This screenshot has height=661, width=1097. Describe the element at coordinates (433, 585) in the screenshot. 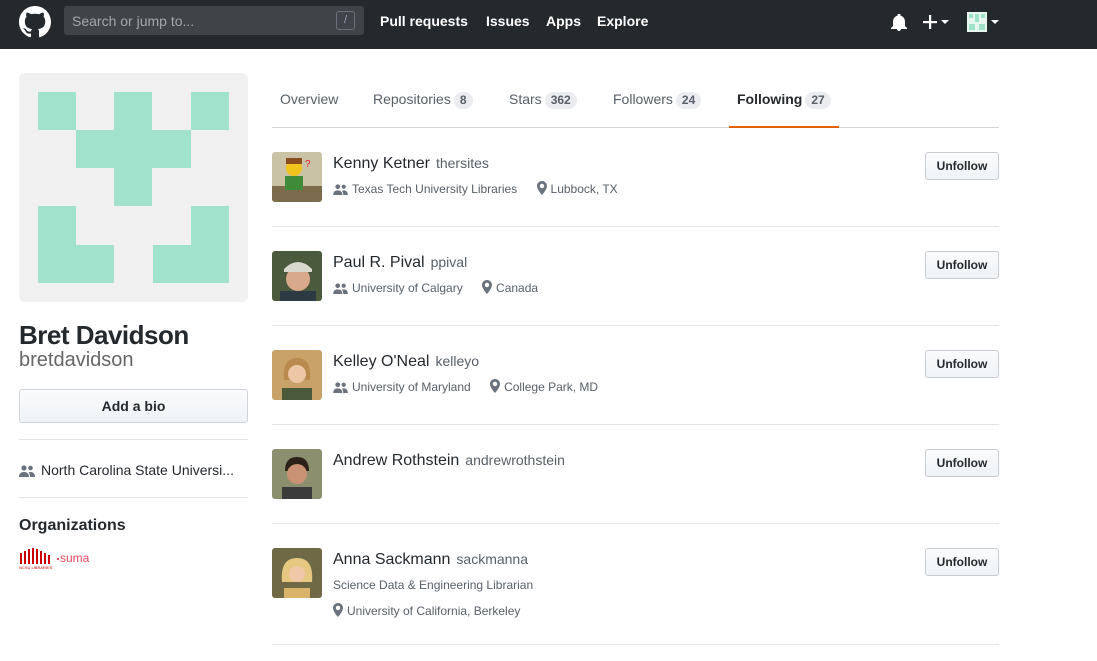

I see `user-bio: Science Data & Engineering Librarian` at that location.